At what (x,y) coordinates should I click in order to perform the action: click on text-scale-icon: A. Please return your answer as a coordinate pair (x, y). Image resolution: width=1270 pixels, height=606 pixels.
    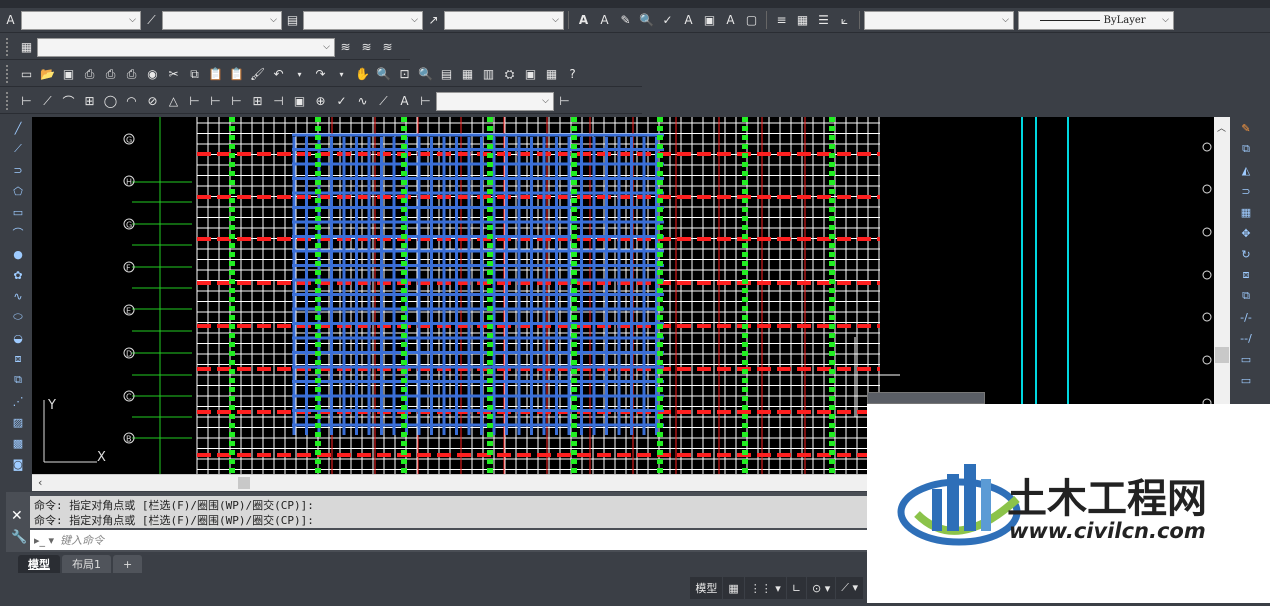
    Looking at the image, I should click on (688, 20).